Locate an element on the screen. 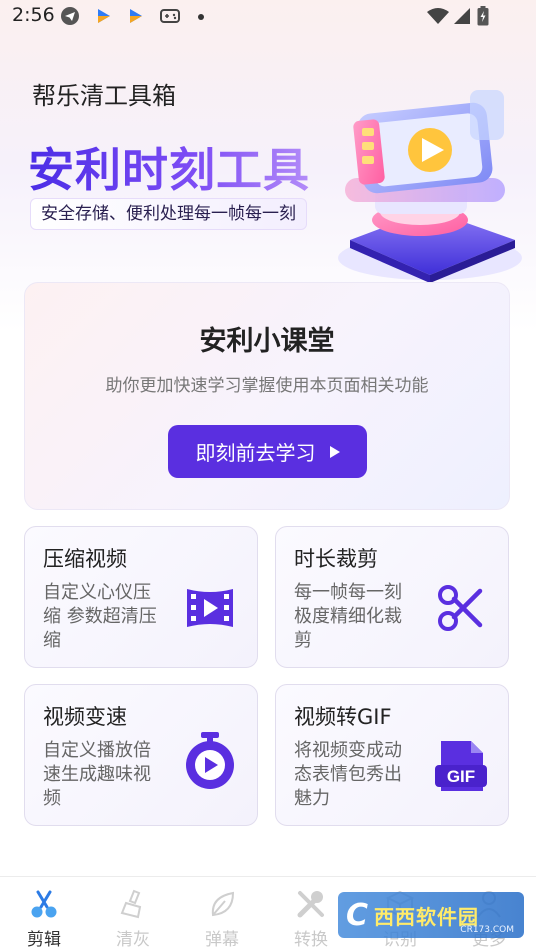 The height and width of the screenshot is (948, 536). notification-dot-icon is located at coordinates (201, 17).